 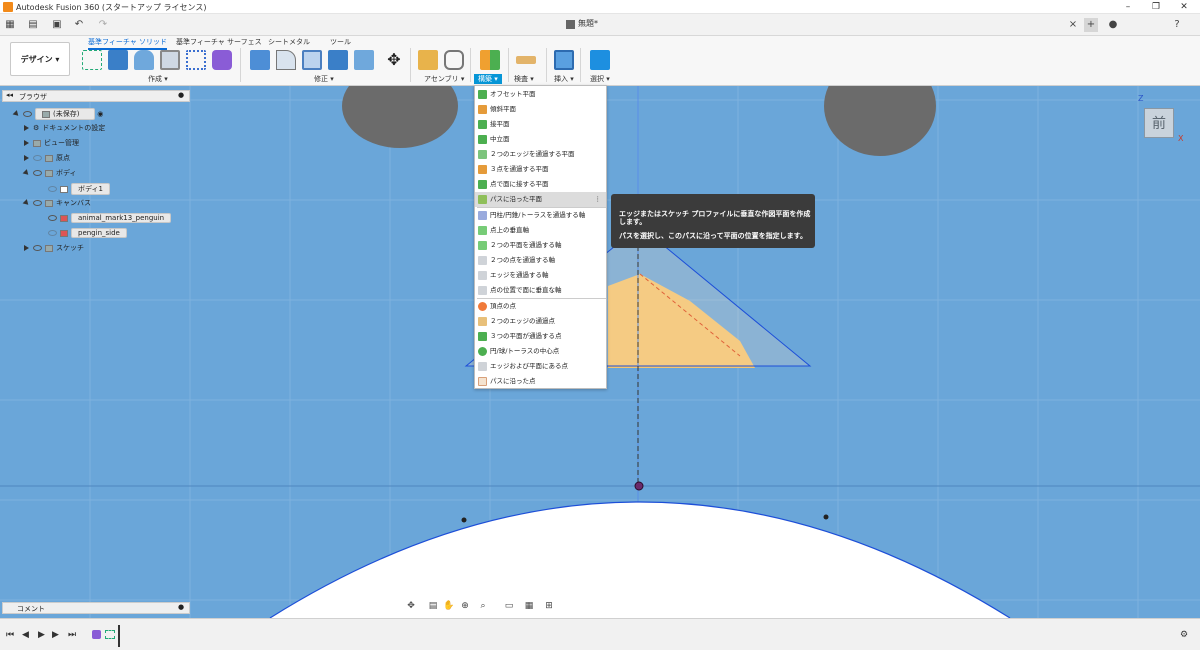 What do you see at coordinates (92, 60) in the screenshot?
I see `new-sketch-icon` at bounding box center [92, 60].